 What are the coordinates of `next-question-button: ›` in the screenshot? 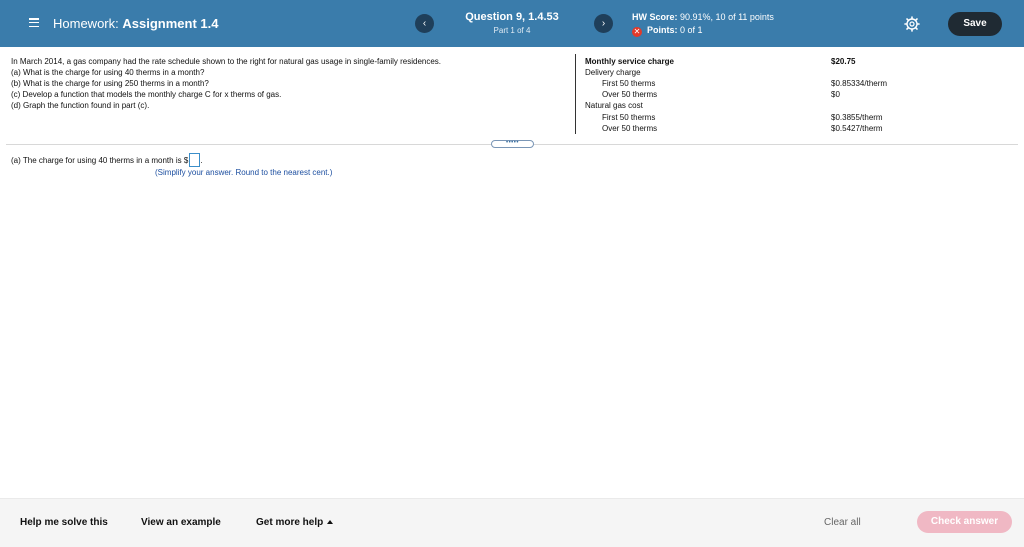 It's located at (603, 23).